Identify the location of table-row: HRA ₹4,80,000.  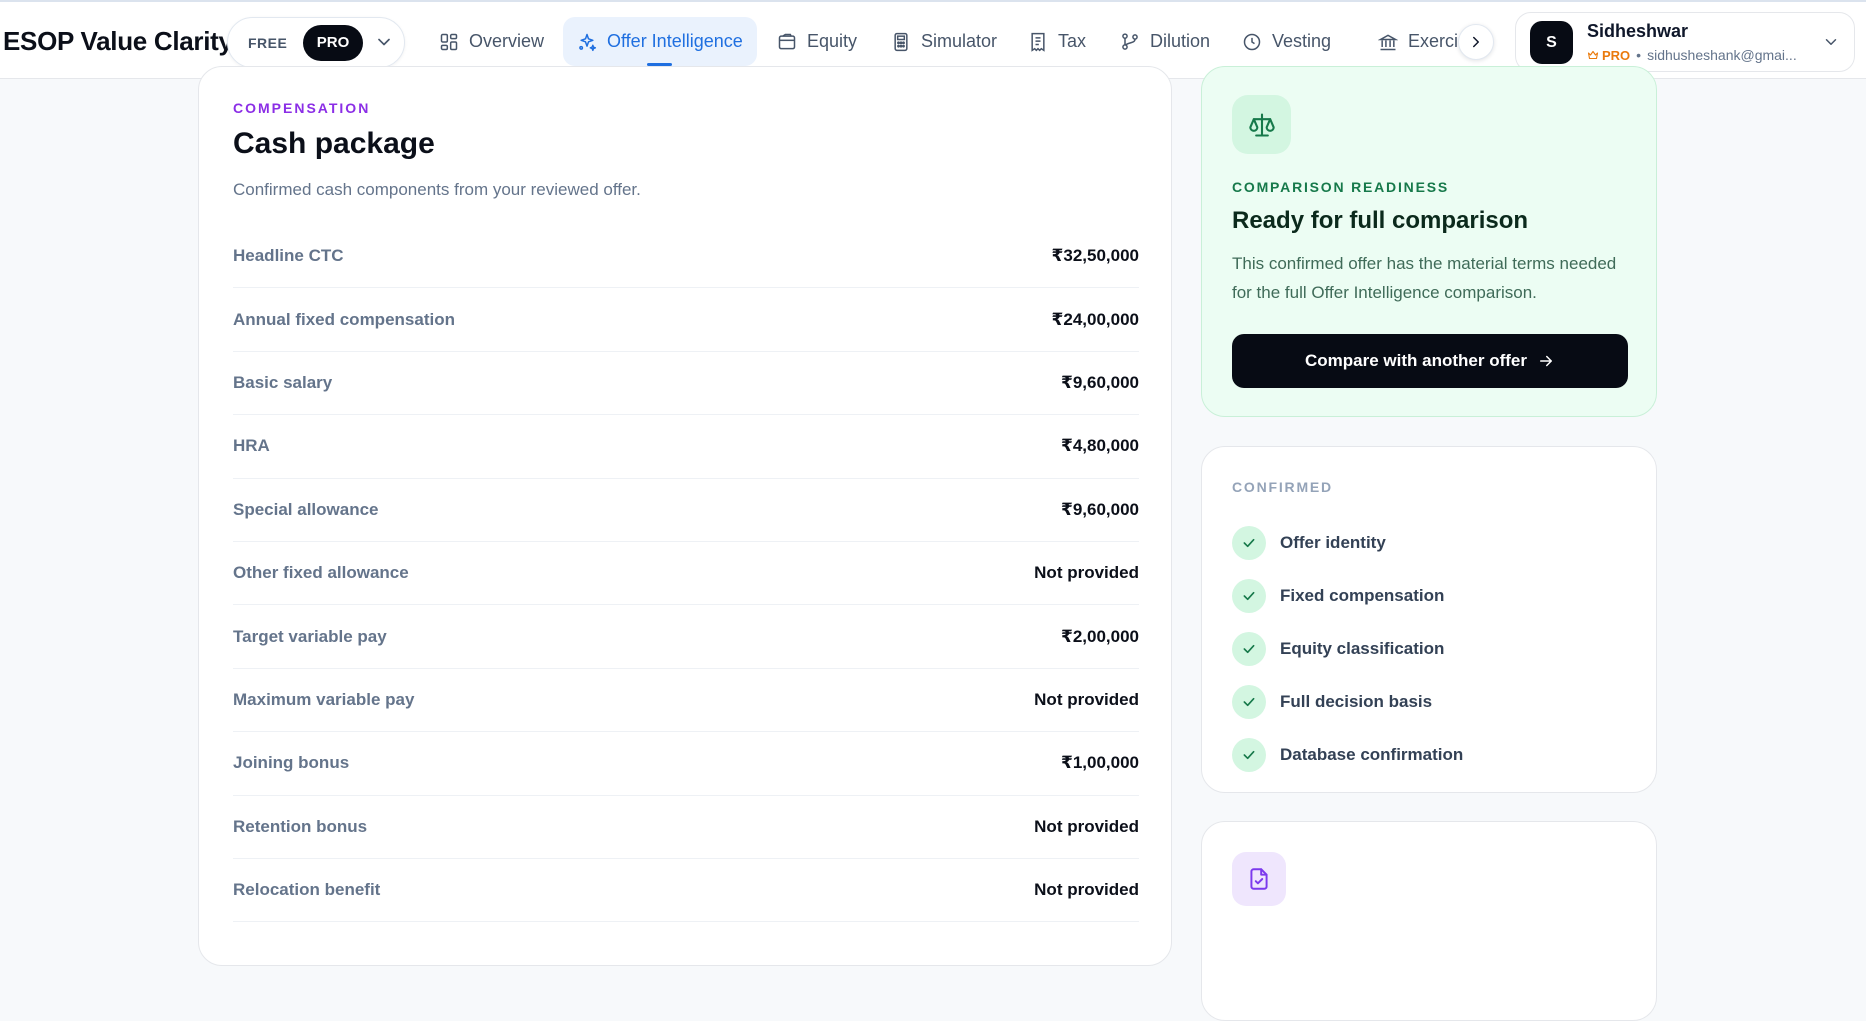
(686, 447).